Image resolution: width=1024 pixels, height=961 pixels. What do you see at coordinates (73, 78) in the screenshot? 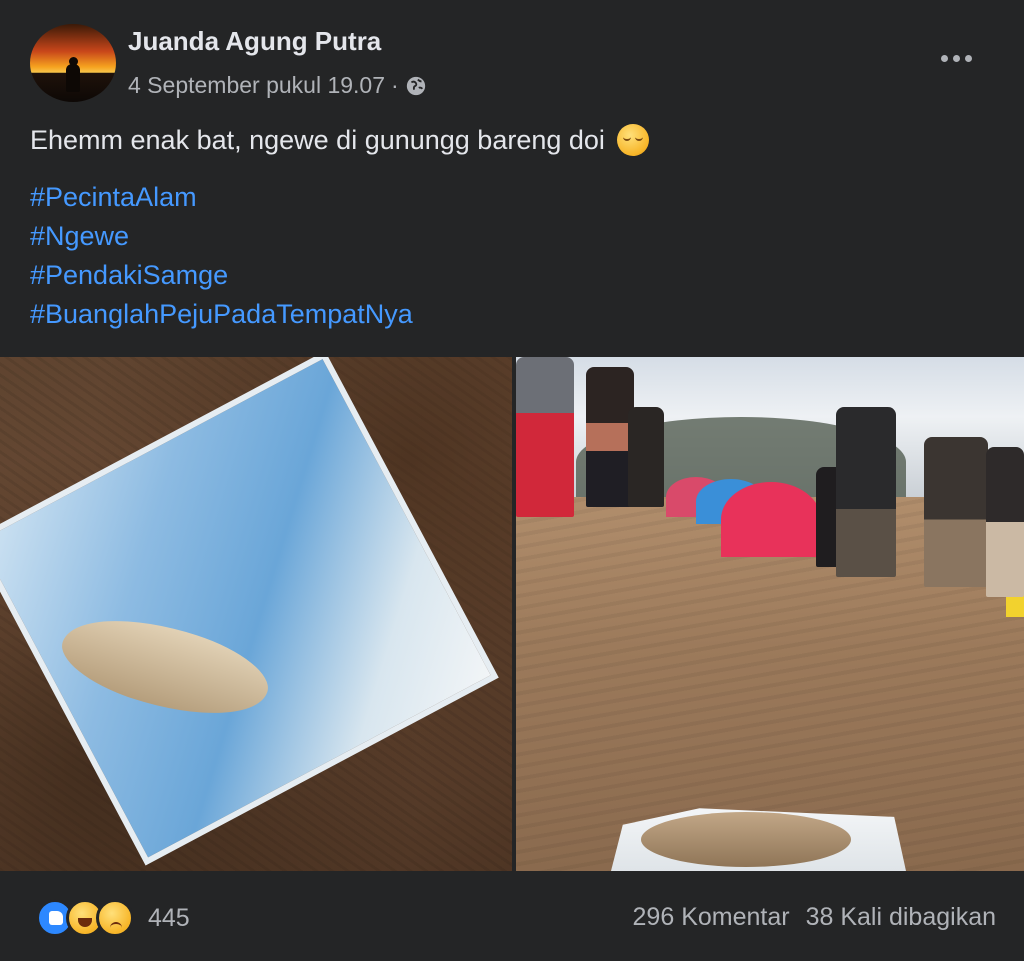
I see `avatar-silhouette-body` at bounding box center [73, 78].